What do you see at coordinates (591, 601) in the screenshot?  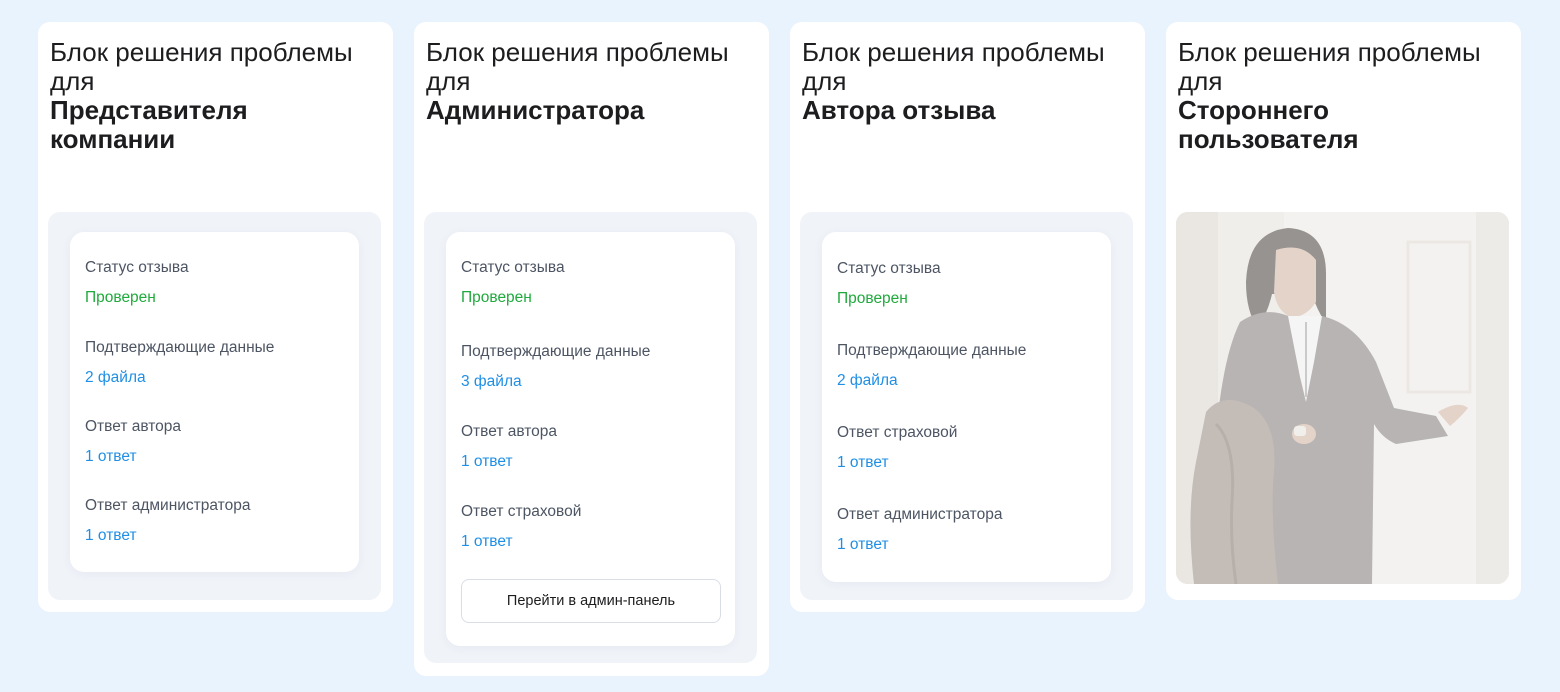 I see `go-to-admin-panel-button: Перейти в админ-панель` at bounding box center [591, 601].